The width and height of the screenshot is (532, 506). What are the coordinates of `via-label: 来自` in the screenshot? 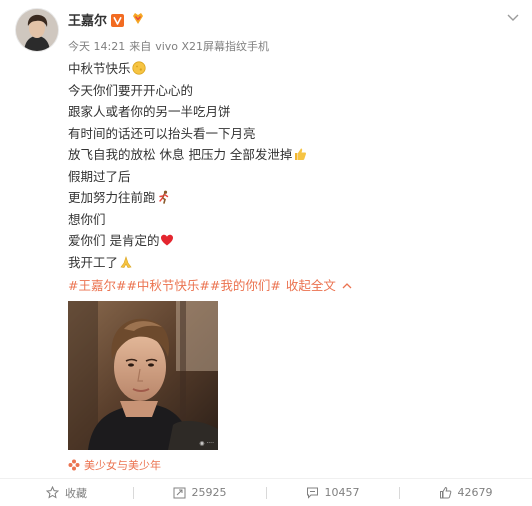 It's located at (140, 46).